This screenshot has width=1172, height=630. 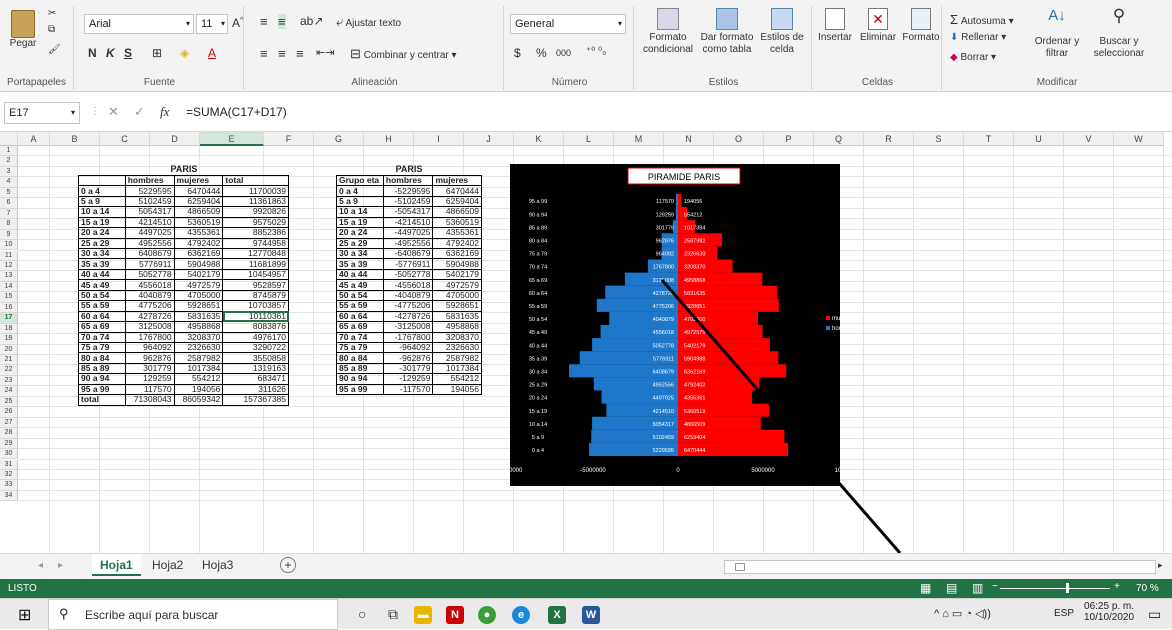 I want to click on sort-icon: A↓, so click(x=1057, y=15).